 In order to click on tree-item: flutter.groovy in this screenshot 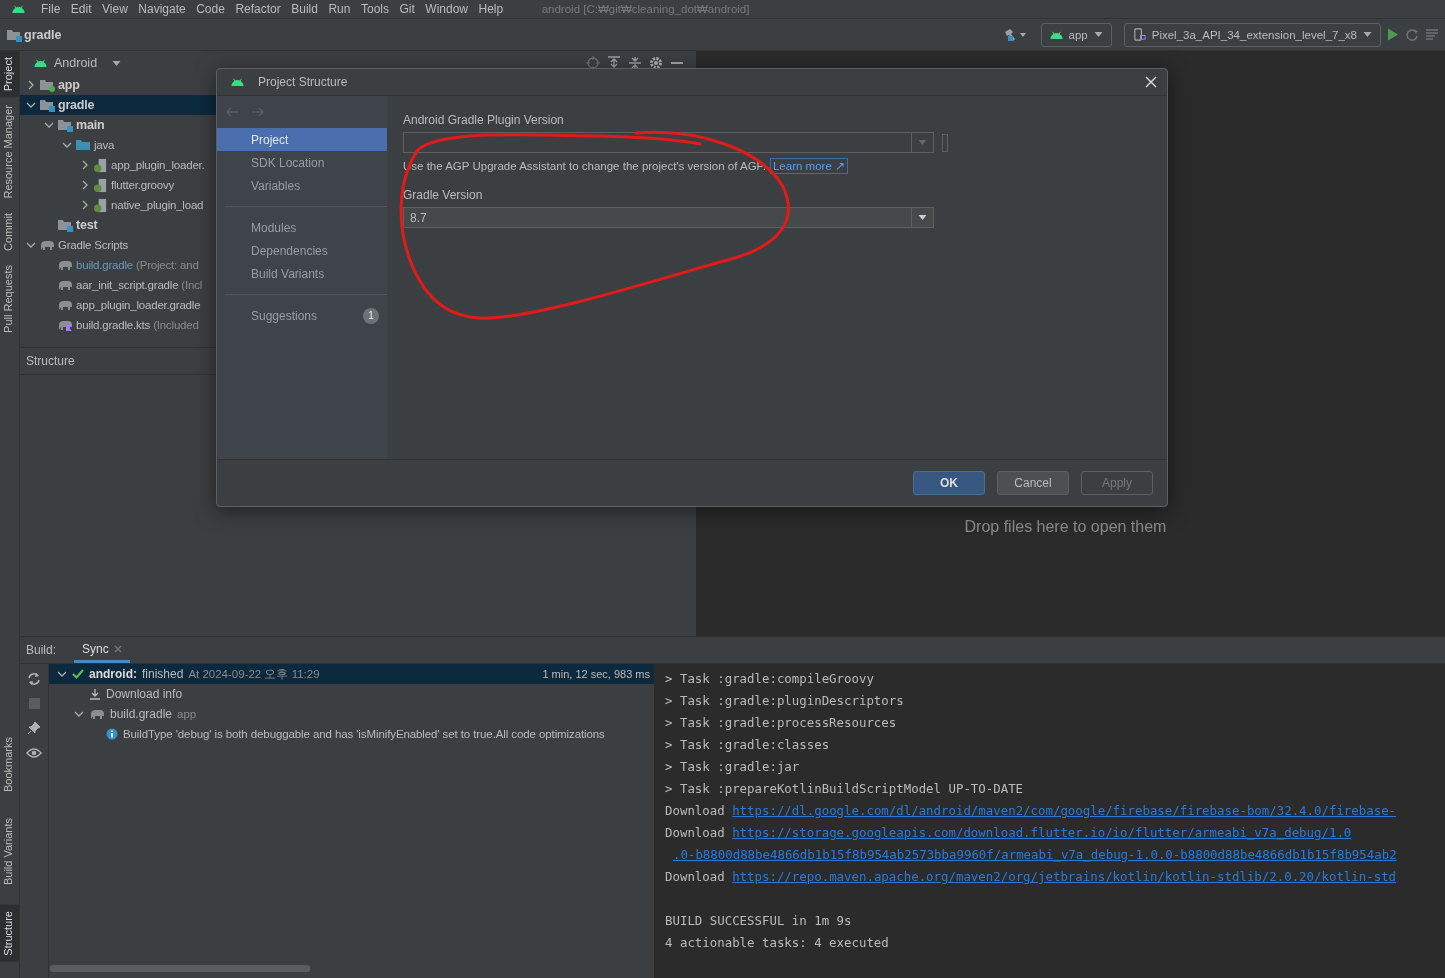, I will do `click(118, 185)`.